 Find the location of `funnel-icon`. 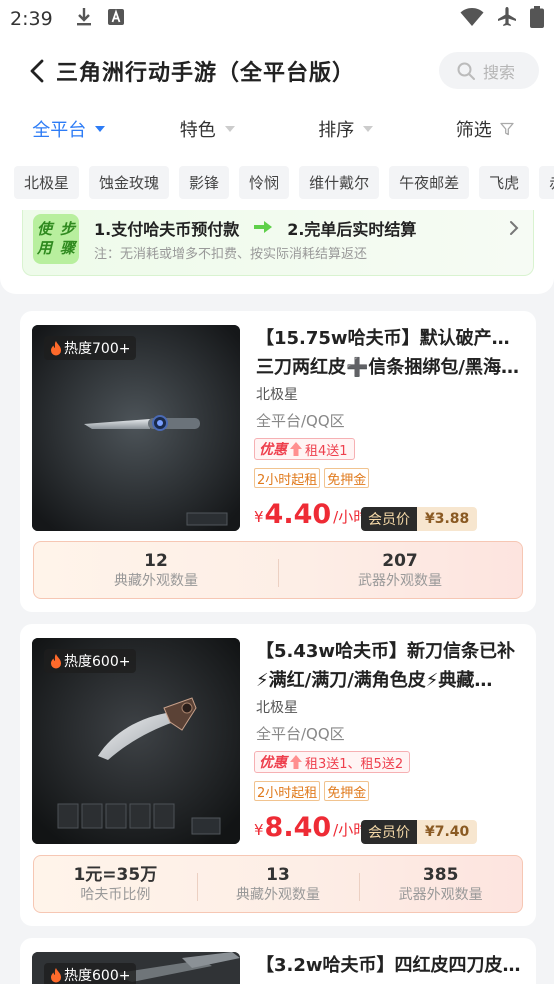

funnel-icon is located at coordinates (507, 129).